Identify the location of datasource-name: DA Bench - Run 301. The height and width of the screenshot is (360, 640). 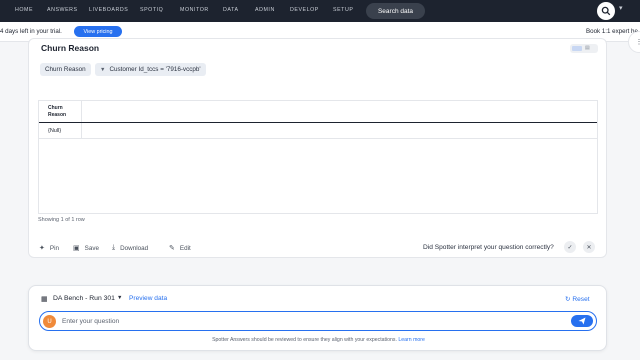
(84, 298).